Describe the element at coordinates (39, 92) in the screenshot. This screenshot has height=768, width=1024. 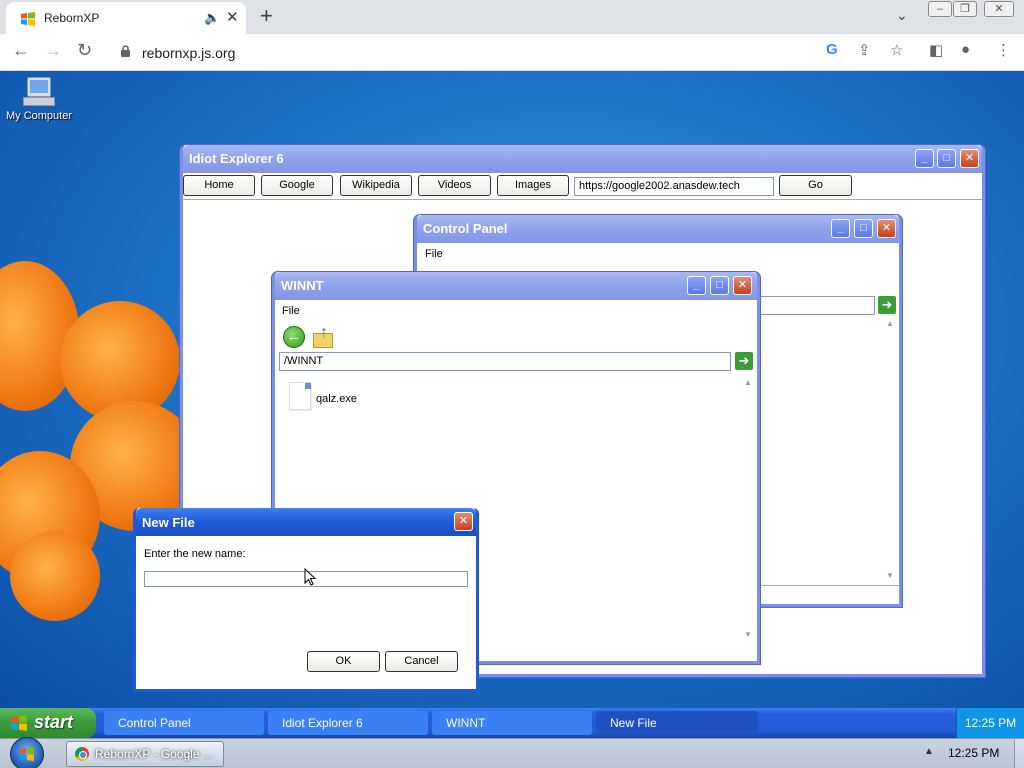
I see `computer-icon` at that location.